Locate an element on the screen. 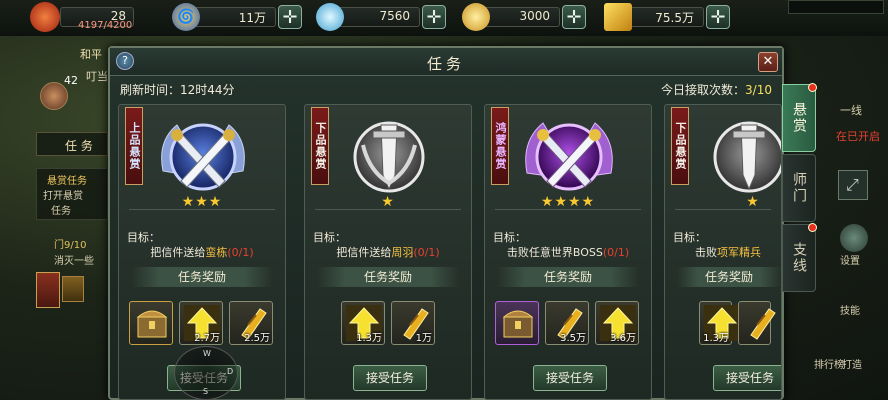 The width and height of the screenshot is (888, 400). goal-text: 击败项军精兵 is located at coordinates (738, 252).